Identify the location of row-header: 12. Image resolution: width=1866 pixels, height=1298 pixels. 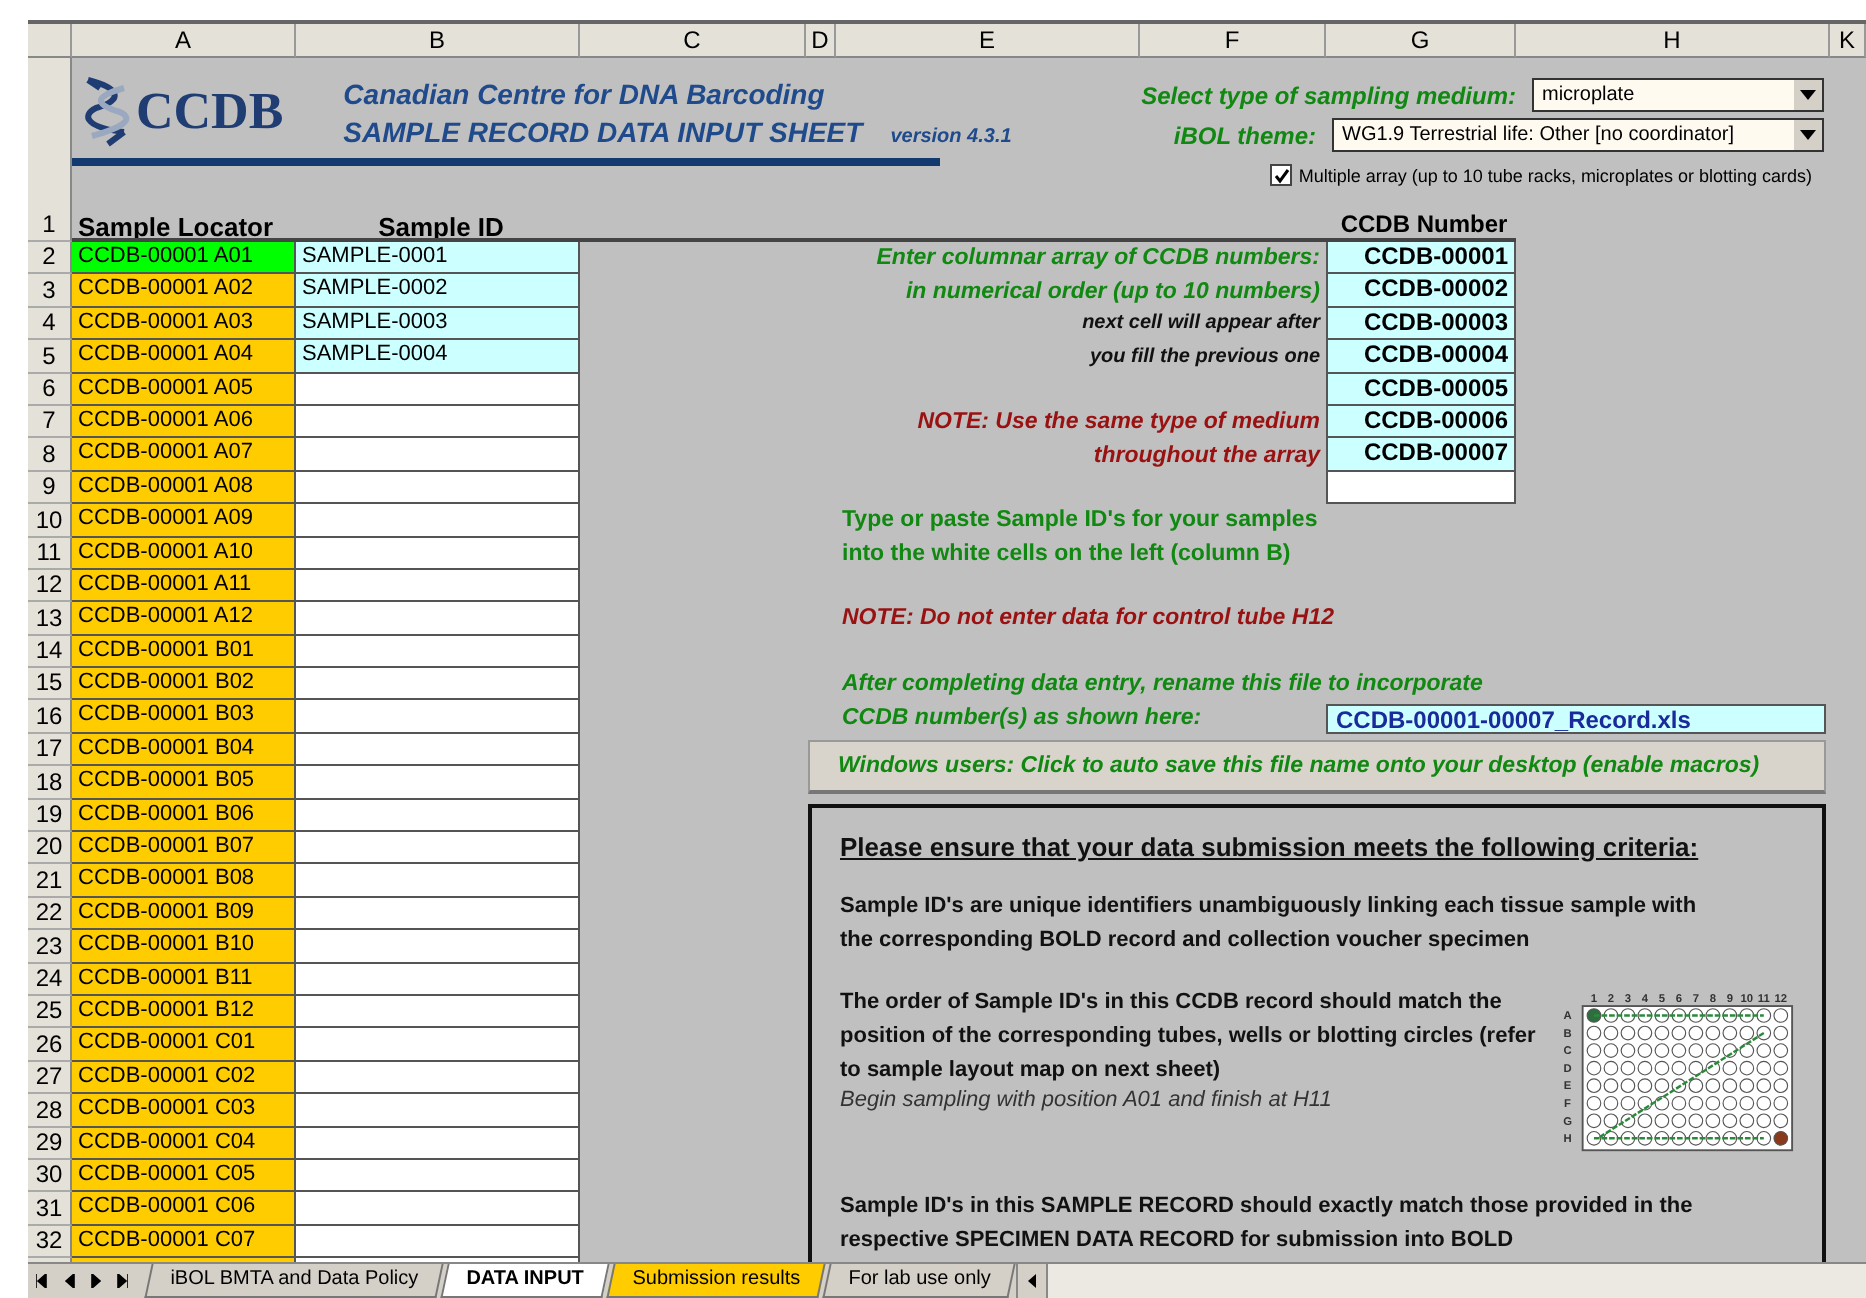
(50, 586).